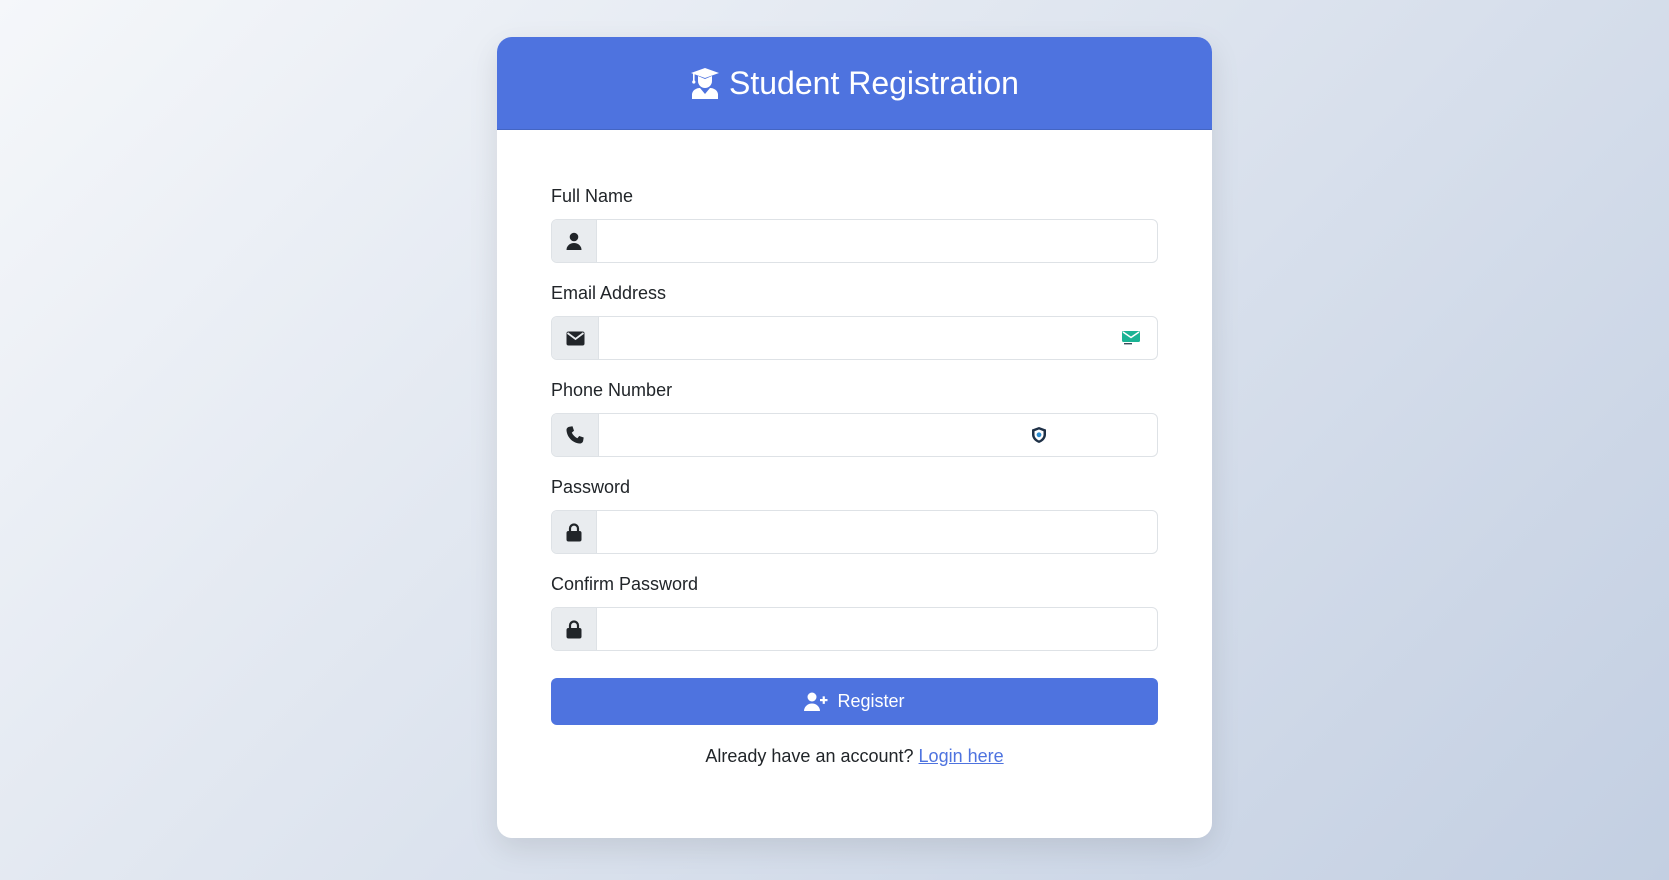 The height and width of the screenshot is (880, 1669). Describe the element at coordinates (1131, 338) in the screenshot. I see `mail-extension-icon` at that location.